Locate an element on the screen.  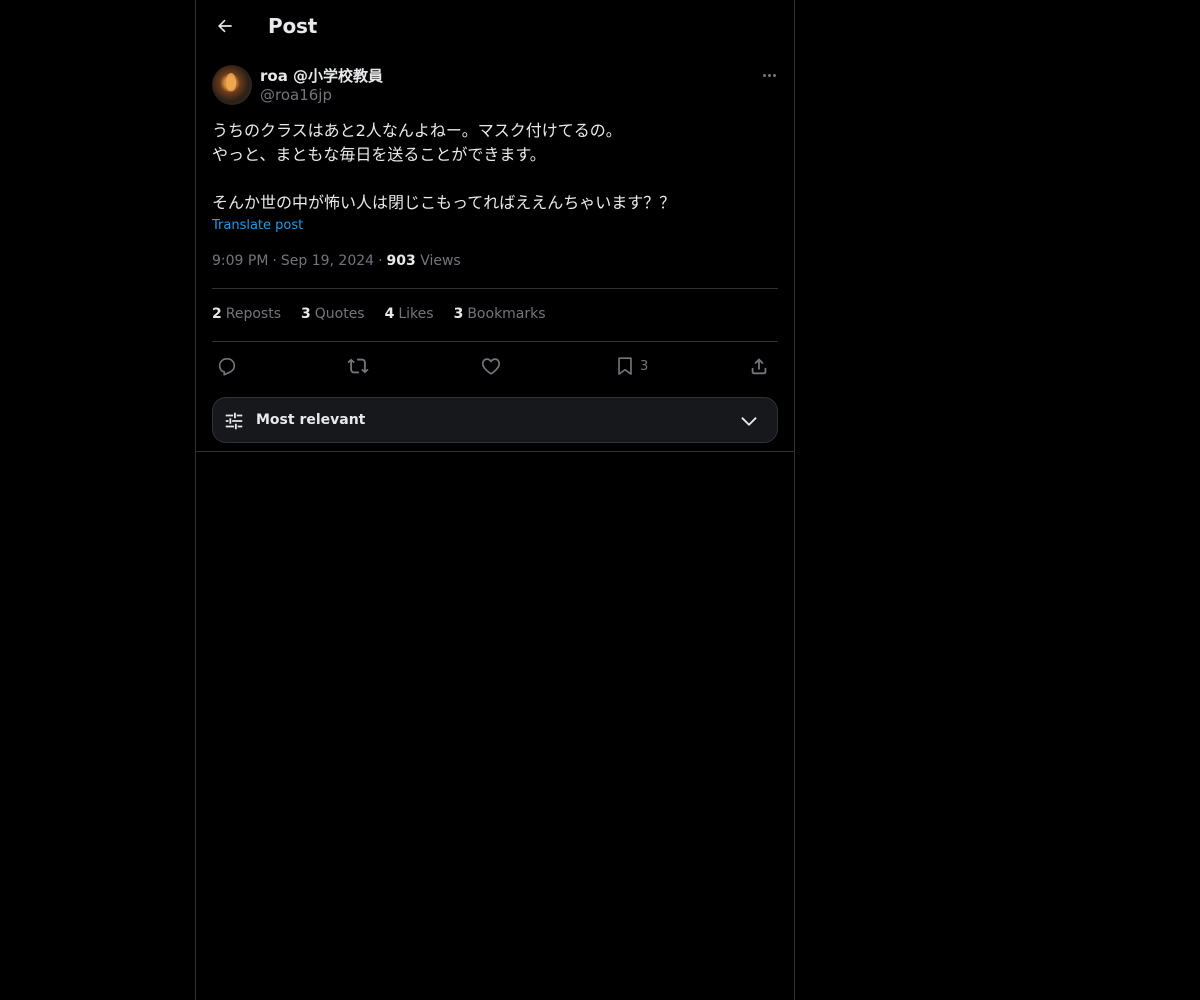
sort-replies-dropdown: Most relevant is located at coordinates (495, 420).